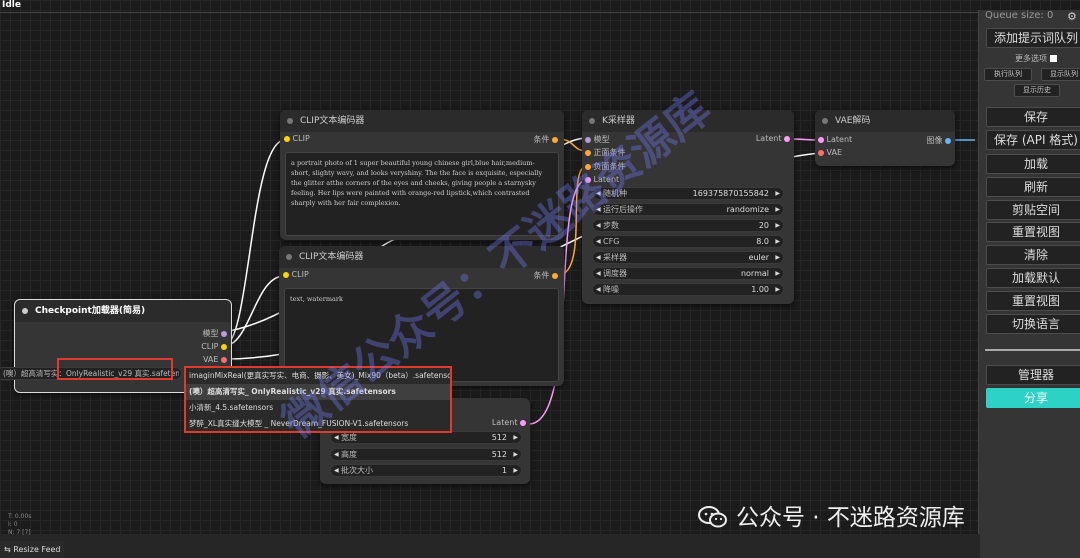 This screenshot has height=558, width=1080. Describe the element at coordinates (597, 139) in the screenshot. I see `input-slot-model: 模型` at that location.